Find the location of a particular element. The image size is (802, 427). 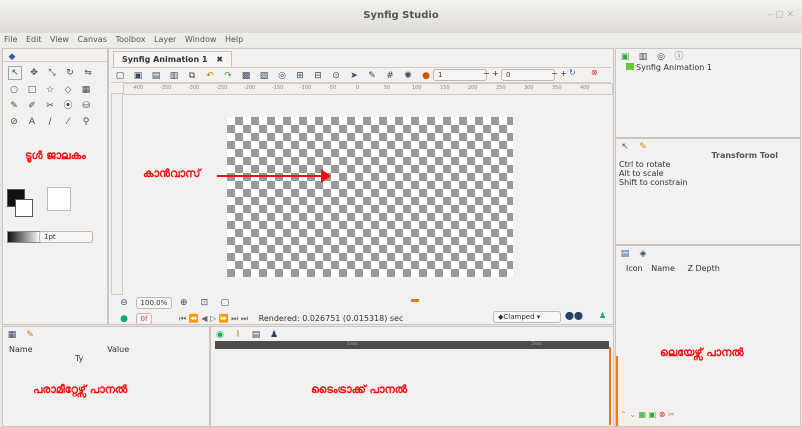

menu-edit: Edit is located at coordinates (34, 39).